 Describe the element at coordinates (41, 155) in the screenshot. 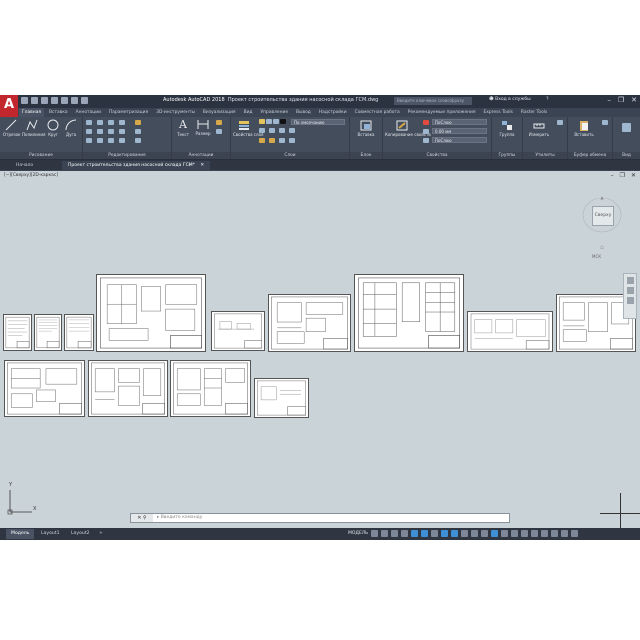

I see `draw-panel-title: Рисование` at that location.